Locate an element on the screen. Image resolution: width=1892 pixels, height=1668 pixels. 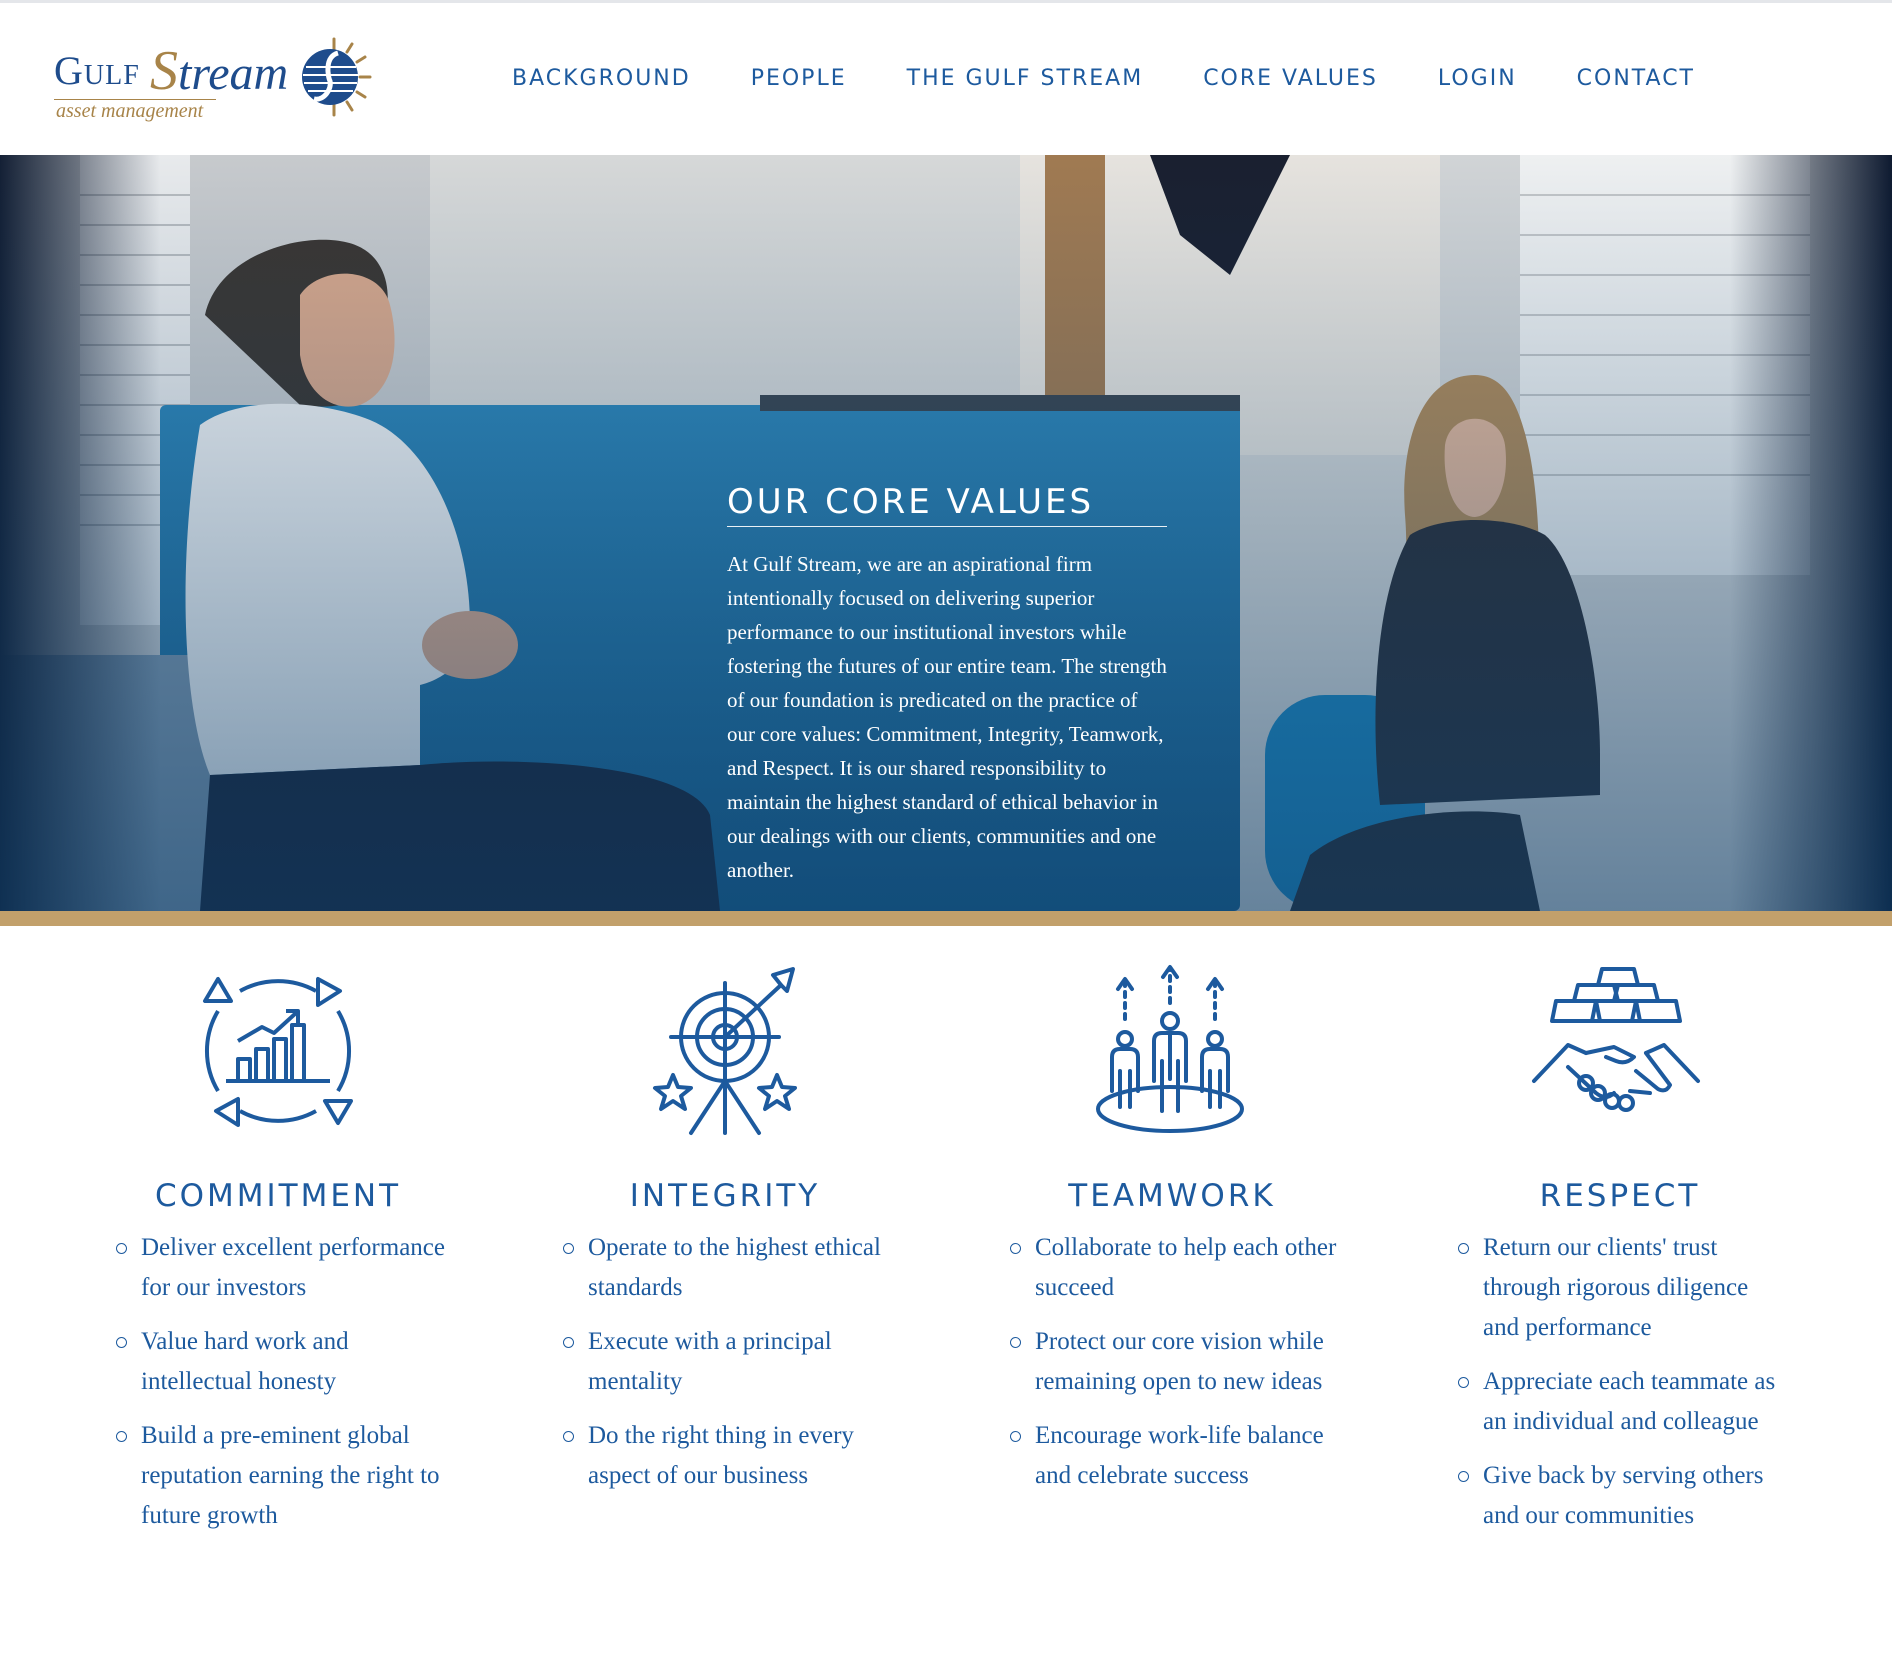
nav-login: LOGIN is located at coordinates (1477, 78).